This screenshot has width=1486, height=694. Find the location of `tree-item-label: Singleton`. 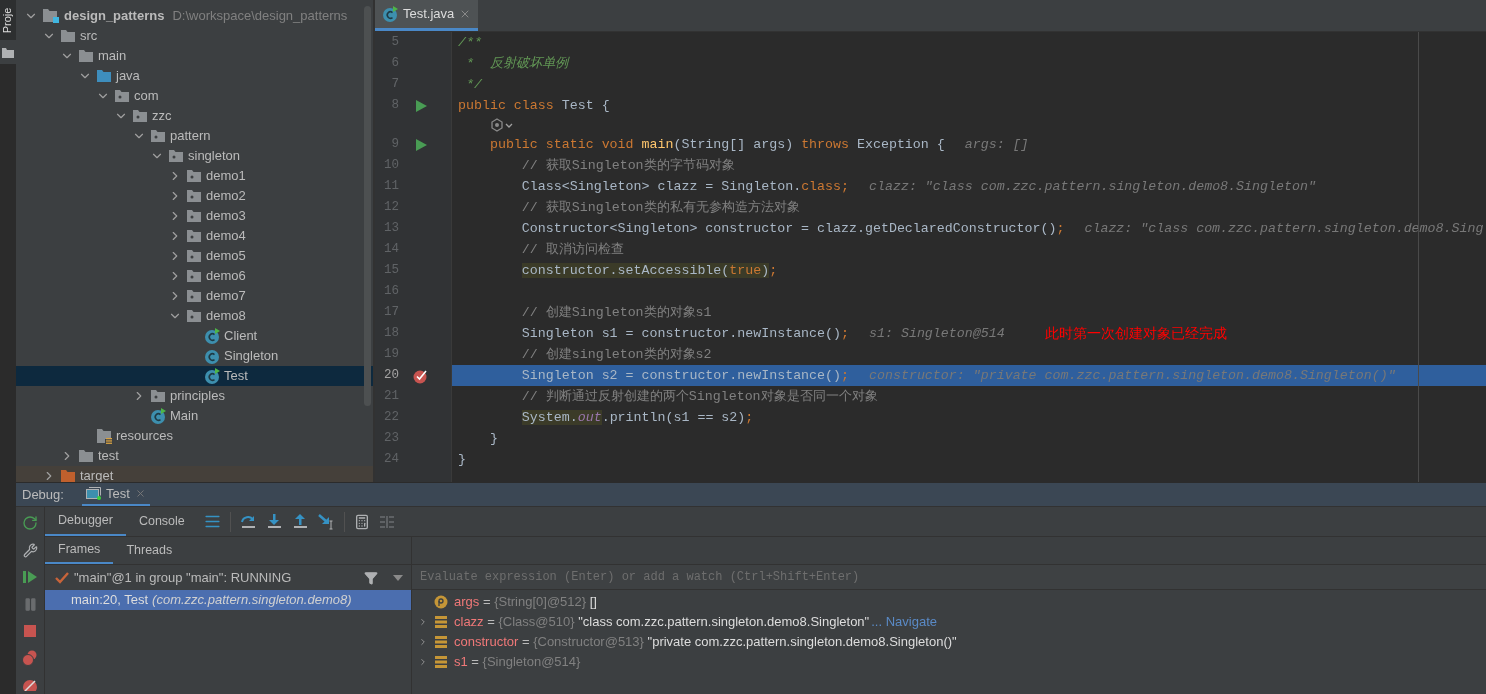

tree-item-label: Singleton is located at coordinates (251, 356).